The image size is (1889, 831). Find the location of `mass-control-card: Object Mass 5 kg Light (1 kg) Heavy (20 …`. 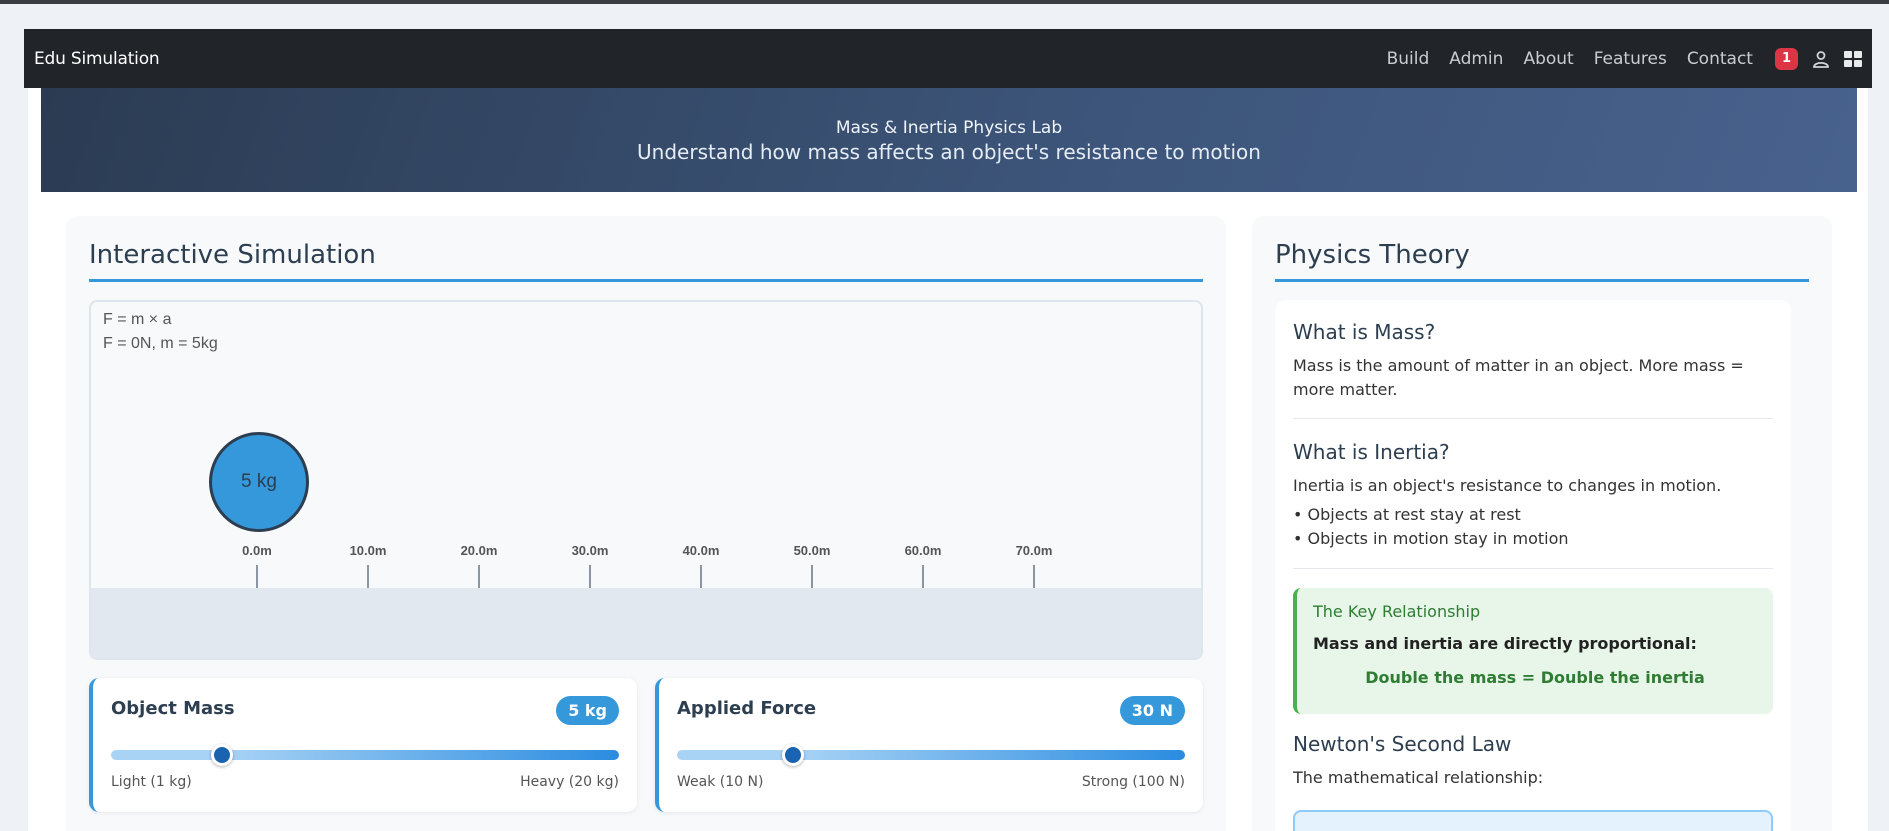

mass-control-card: Object Mass 5 kg Light (1 kg) Heavy (20 … is located at coordinates (363, 745).